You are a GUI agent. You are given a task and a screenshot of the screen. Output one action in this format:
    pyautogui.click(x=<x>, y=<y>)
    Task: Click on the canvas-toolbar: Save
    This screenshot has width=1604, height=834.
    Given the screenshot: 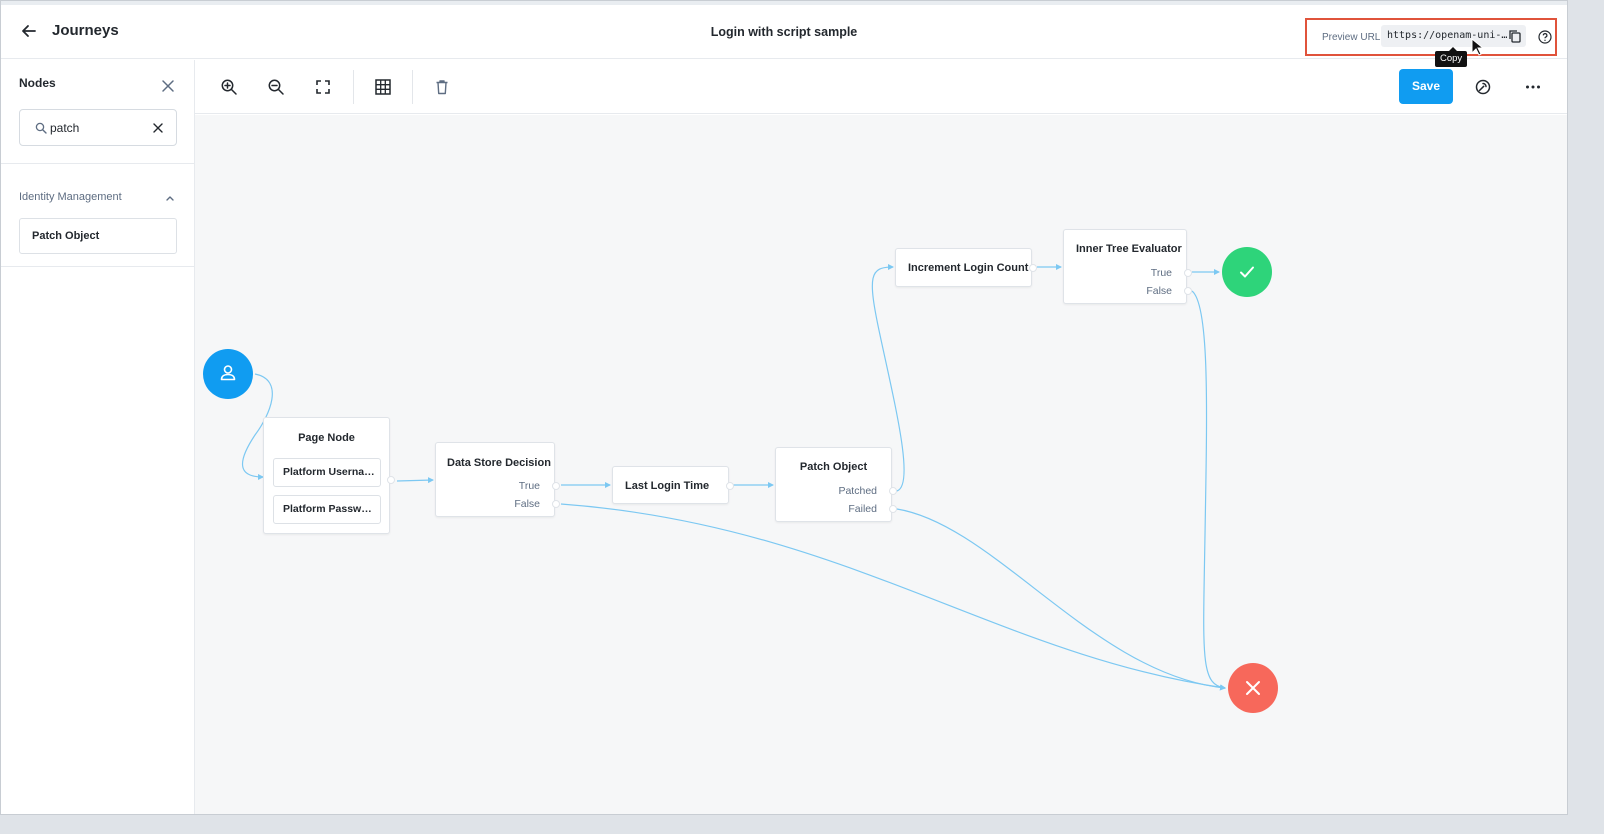 What is the action you would take?
    pyautogui.click(x=881, y=87)
    